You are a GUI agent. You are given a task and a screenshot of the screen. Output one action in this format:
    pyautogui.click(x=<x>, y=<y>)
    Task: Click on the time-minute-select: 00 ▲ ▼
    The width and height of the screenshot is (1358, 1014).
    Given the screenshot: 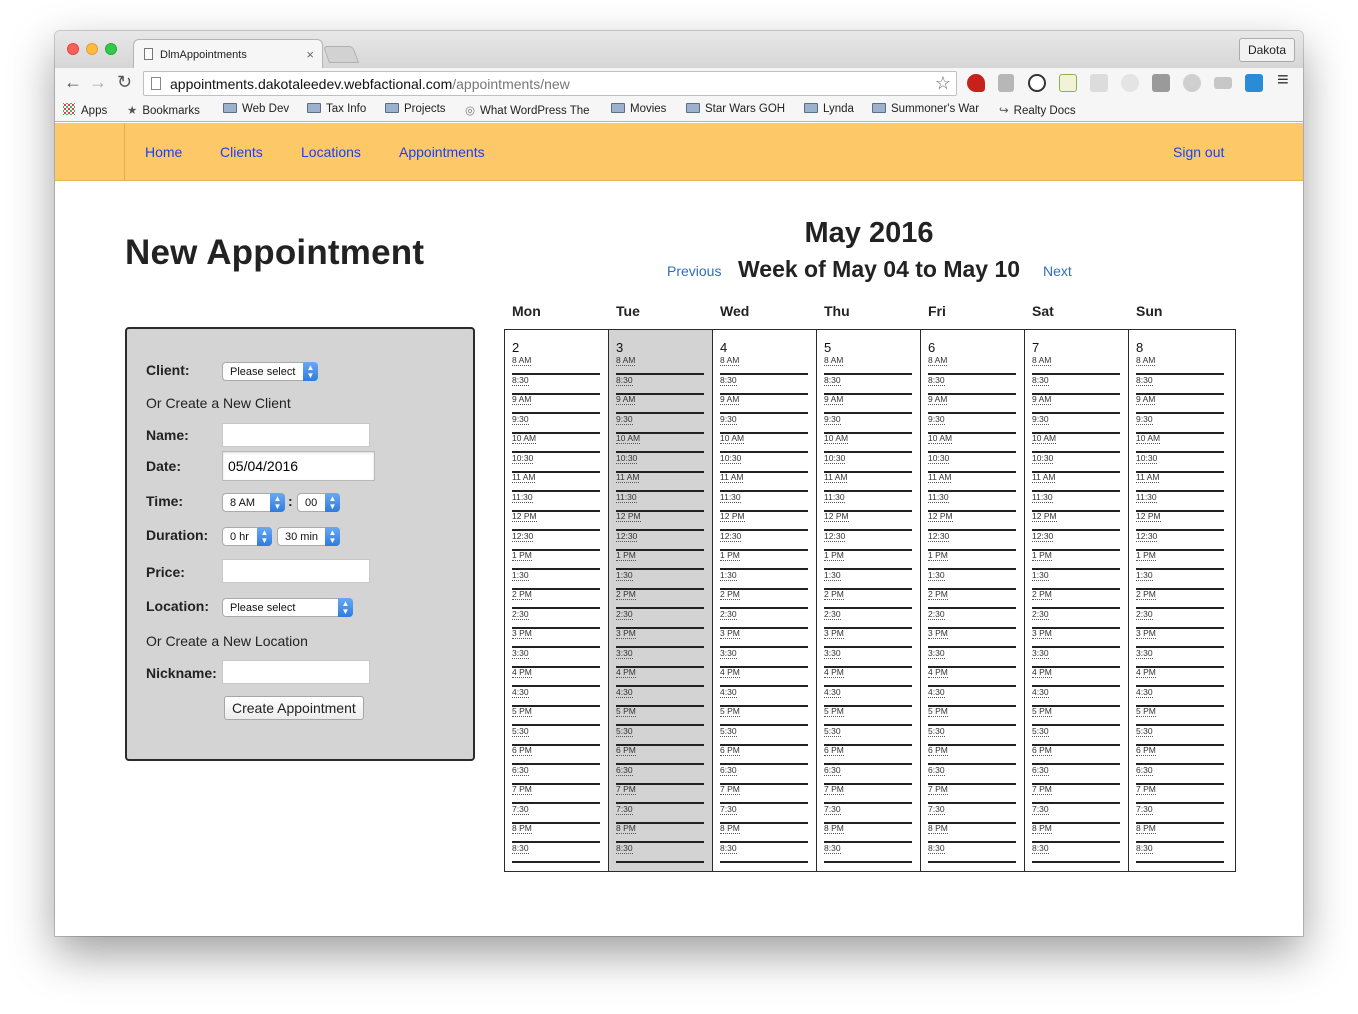 What is the action you would take?
    pyautogui.click(x=318, y=502)
    